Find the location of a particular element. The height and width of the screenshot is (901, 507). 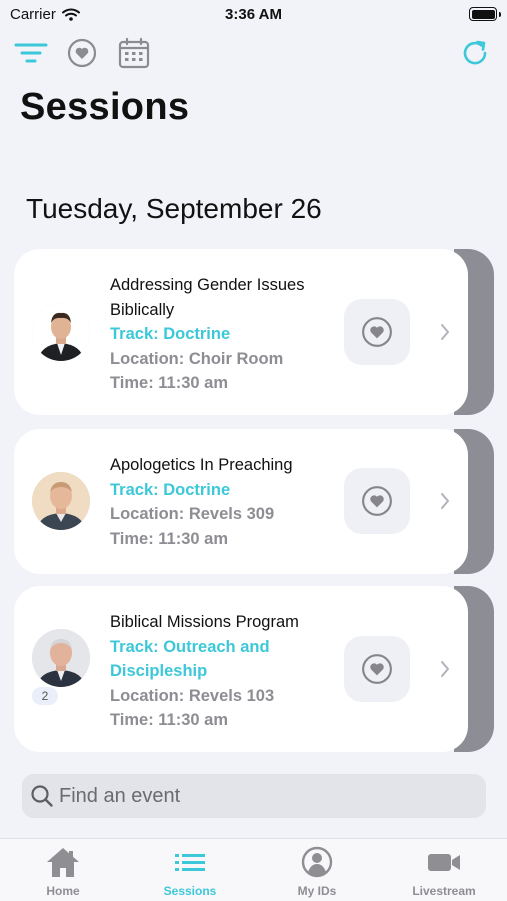

person-circle-icon is located at coordinates (317, 862).